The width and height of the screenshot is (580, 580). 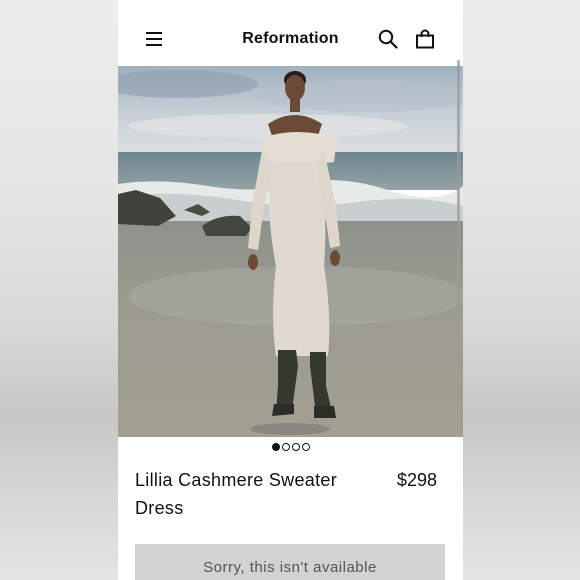 What do you see at coordinates (388, 39) in the screenshot?
I see `search-icon` at bounding box center [388, 39].